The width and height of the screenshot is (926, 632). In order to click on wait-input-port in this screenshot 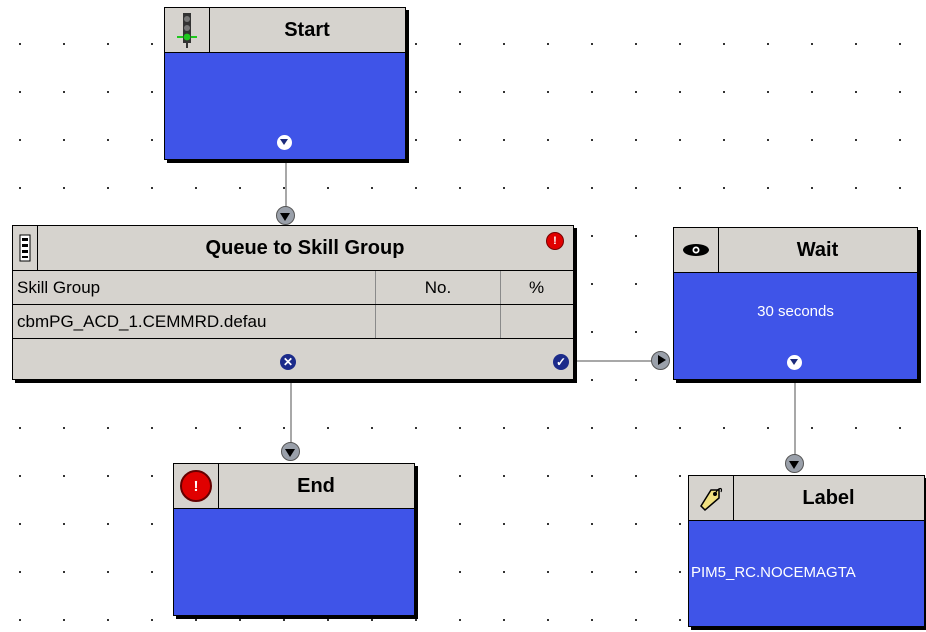, I will do `click(660, 360)`.